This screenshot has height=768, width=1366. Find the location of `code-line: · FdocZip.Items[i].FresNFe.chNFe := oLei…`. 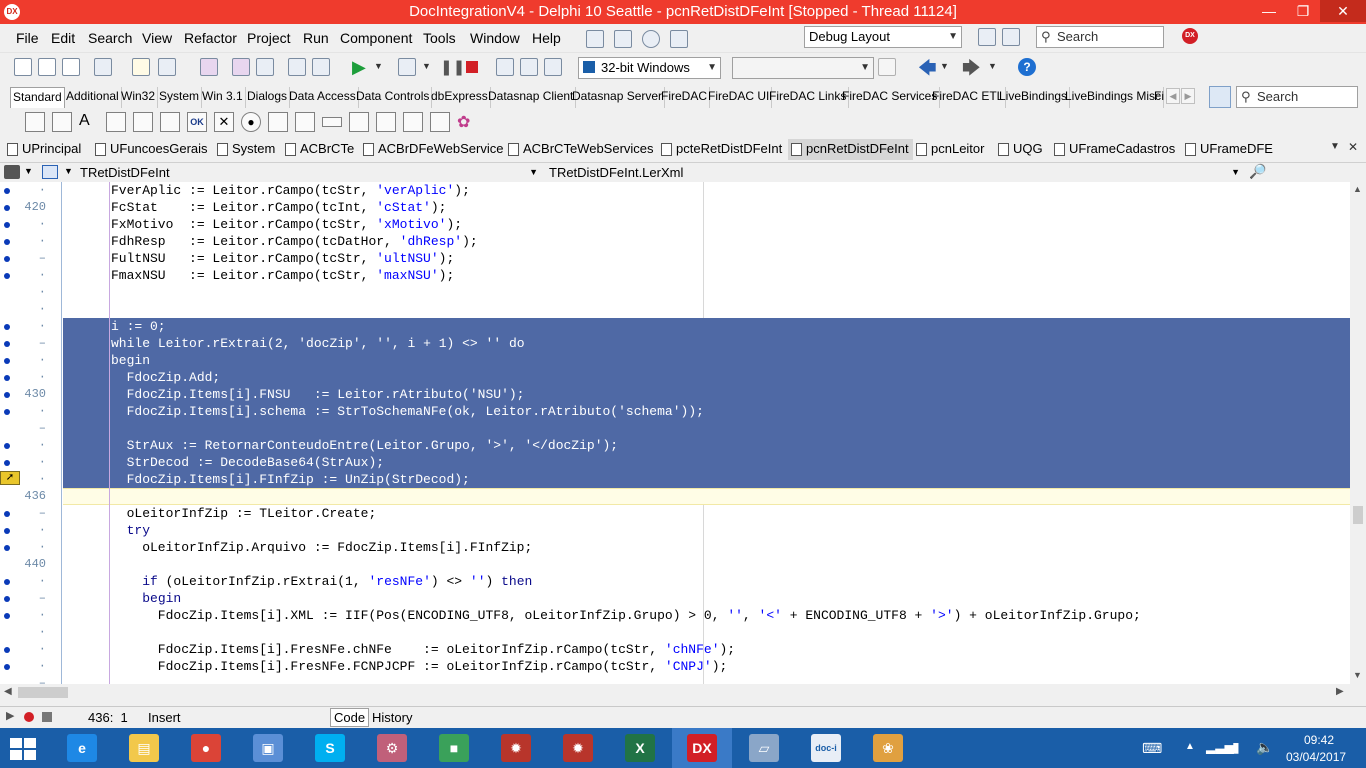

code-line: · FdocZip.Items[i].FresNFe.chNFe := oLei… is located at coordinates (675, 649).